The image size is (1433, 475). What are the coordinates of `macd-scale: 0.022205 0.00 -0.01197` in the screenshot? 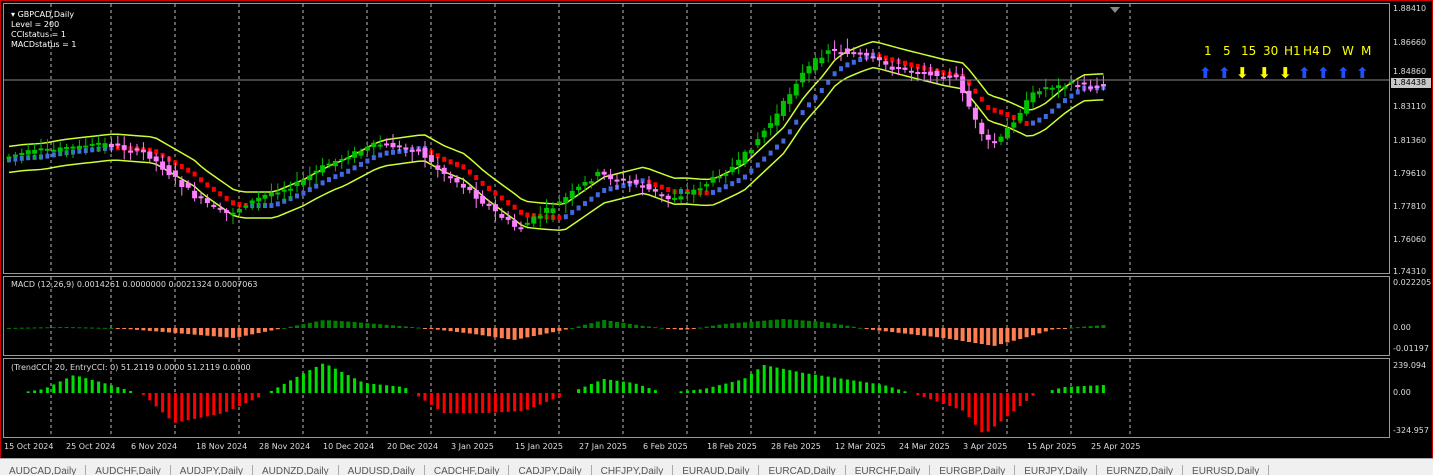 It's located at (1411, 316).